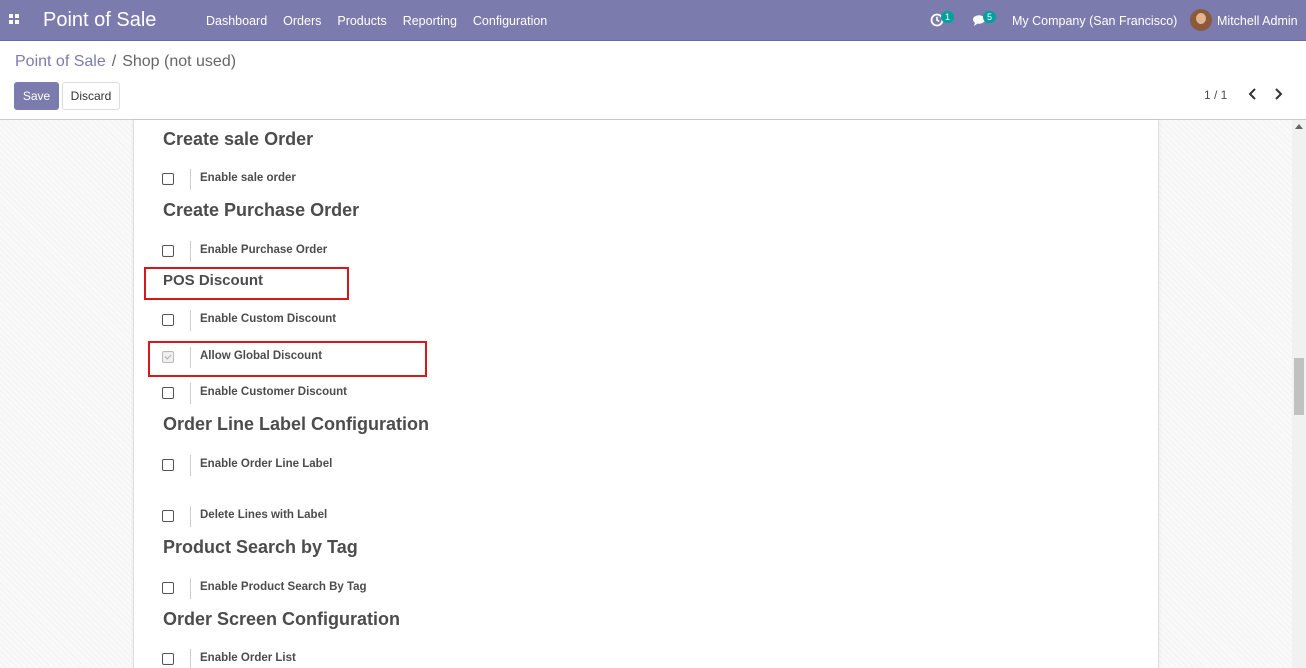 Image resolution: width=1306 pixels, height=668 pixels. Describe the element at coordinates (264, 515) in the screenshot. I see `setting-label: Delete Lines with Label` at that location.